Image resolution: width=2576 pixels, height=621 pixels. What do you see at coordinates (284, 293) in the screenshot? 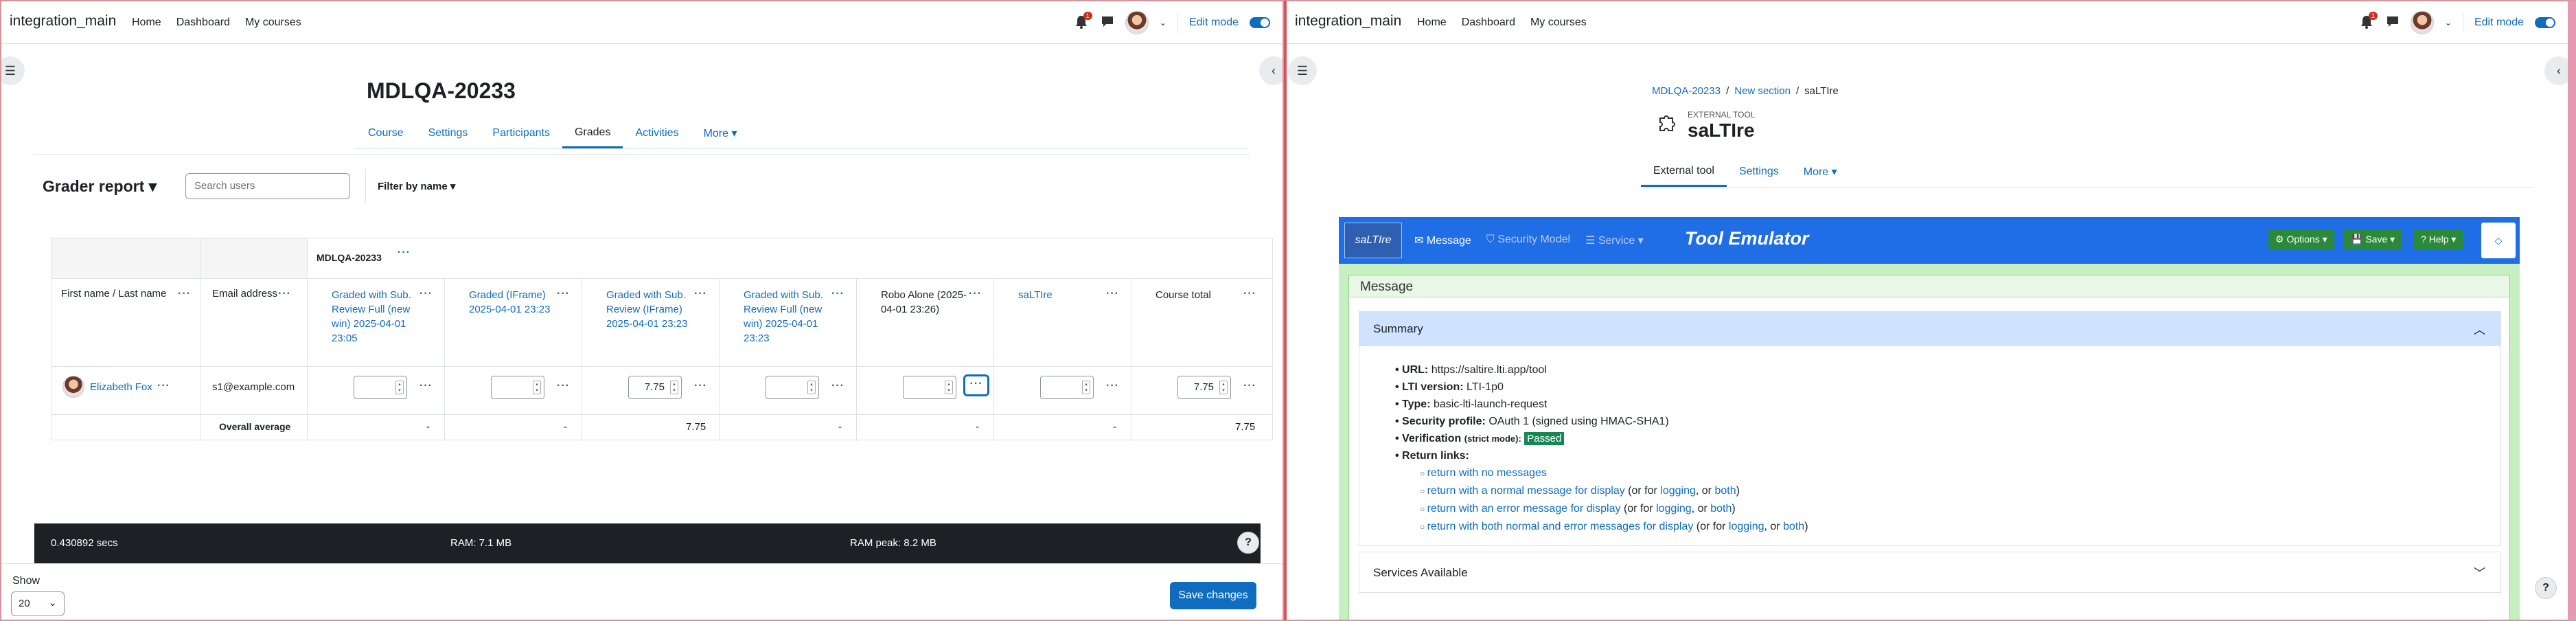
I see `email-column-actions-icon: ···` at bounding box center [284, 293].